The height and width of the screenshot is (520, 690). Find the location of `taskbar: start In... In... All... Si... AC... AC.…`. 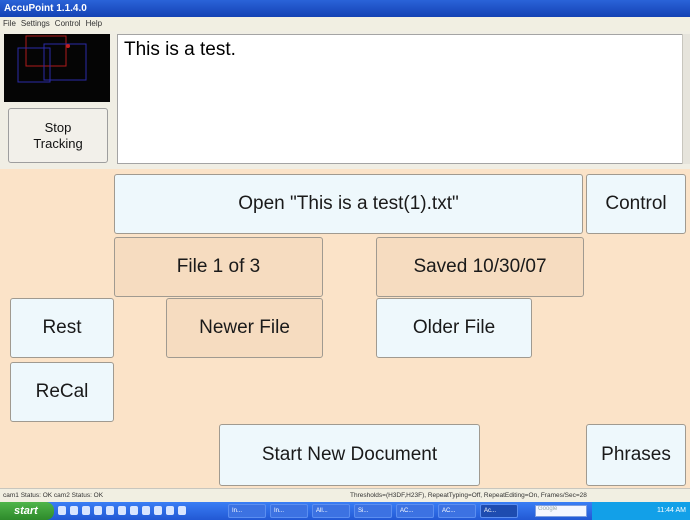

taskbar: start In... In... All... Si... AC... AC.… is located at coordinates (345, 511).